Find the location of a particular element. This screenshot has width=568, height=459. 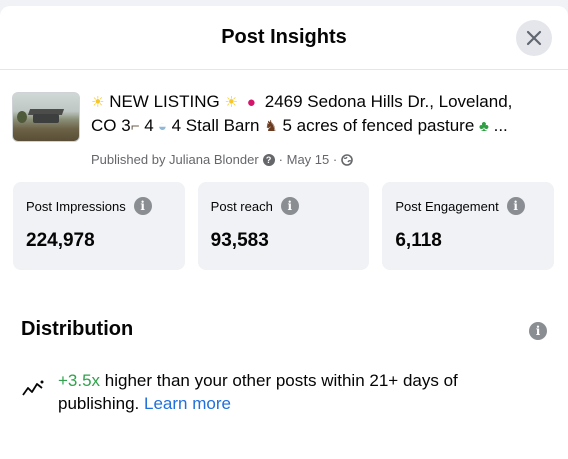

learn-more-link: Learn more is located at coordinates (187, 403).